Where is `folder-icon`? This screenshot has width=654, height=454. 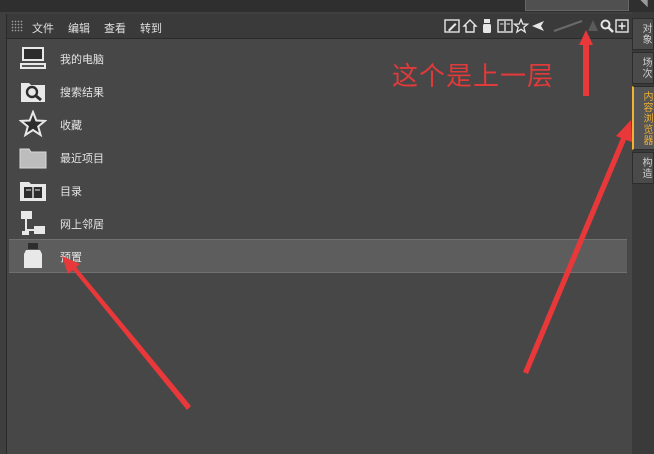 folder-icon is located at coordinates (33, 157).